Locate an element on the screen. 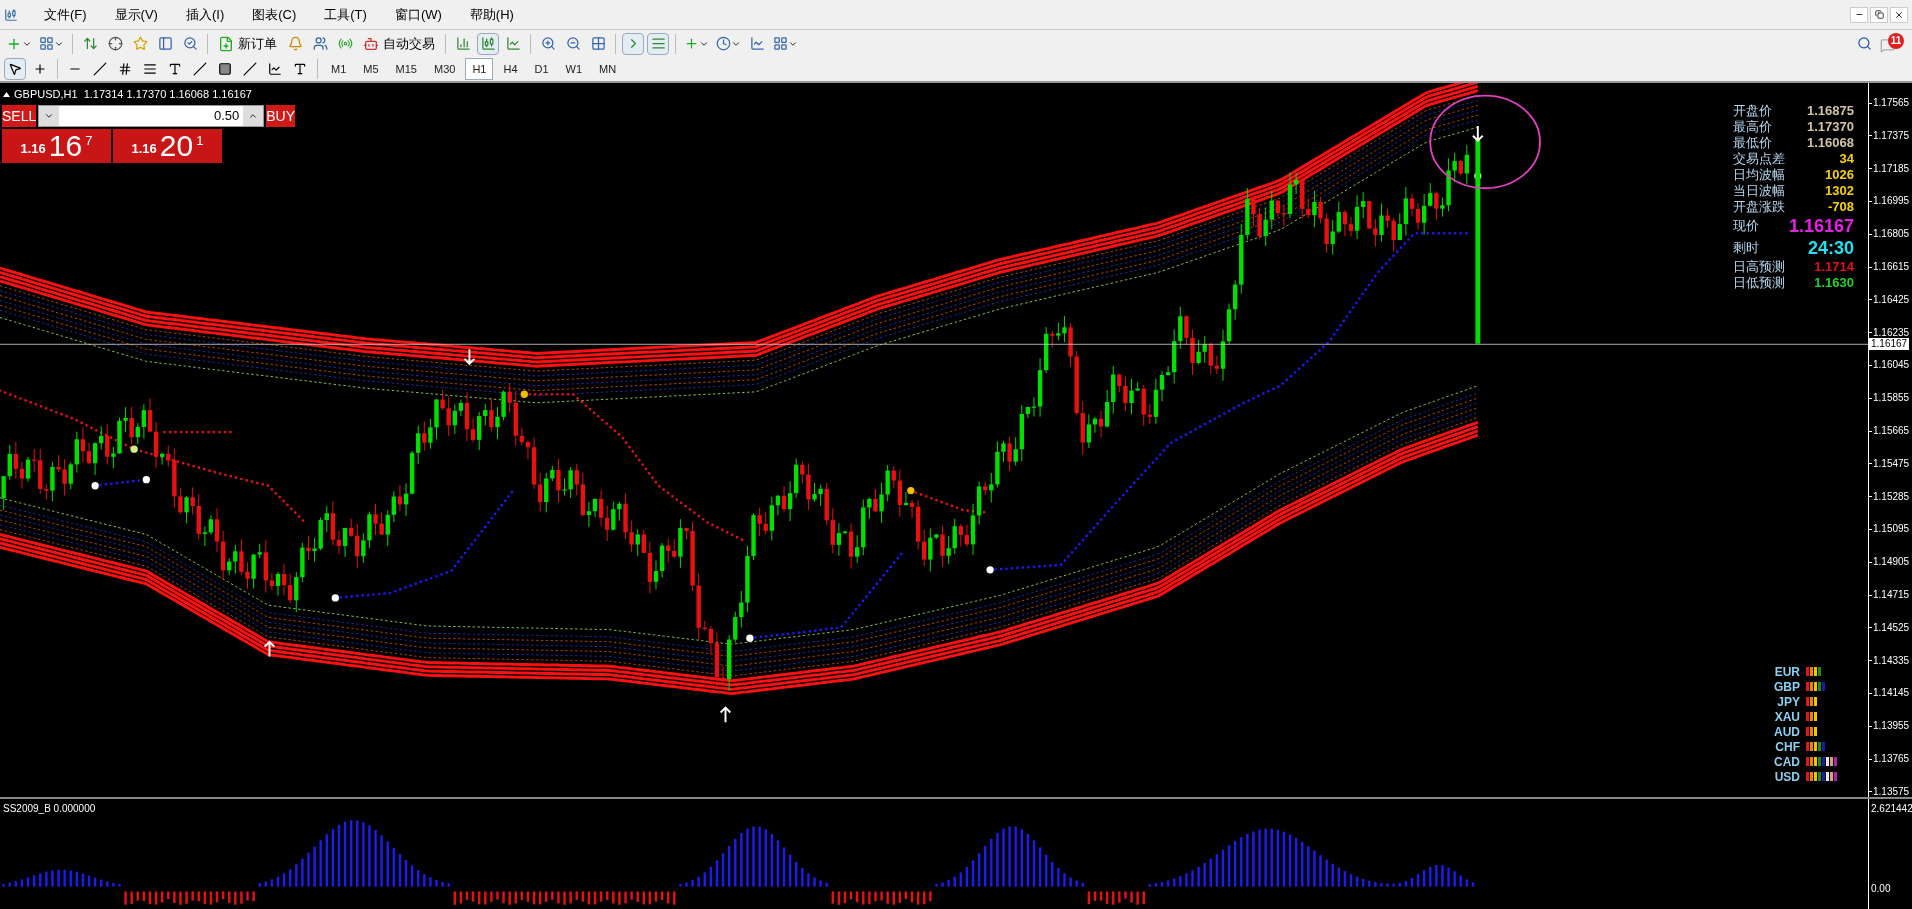  price-tick-label: 1.14145 is located at coordinates (1891, 693).